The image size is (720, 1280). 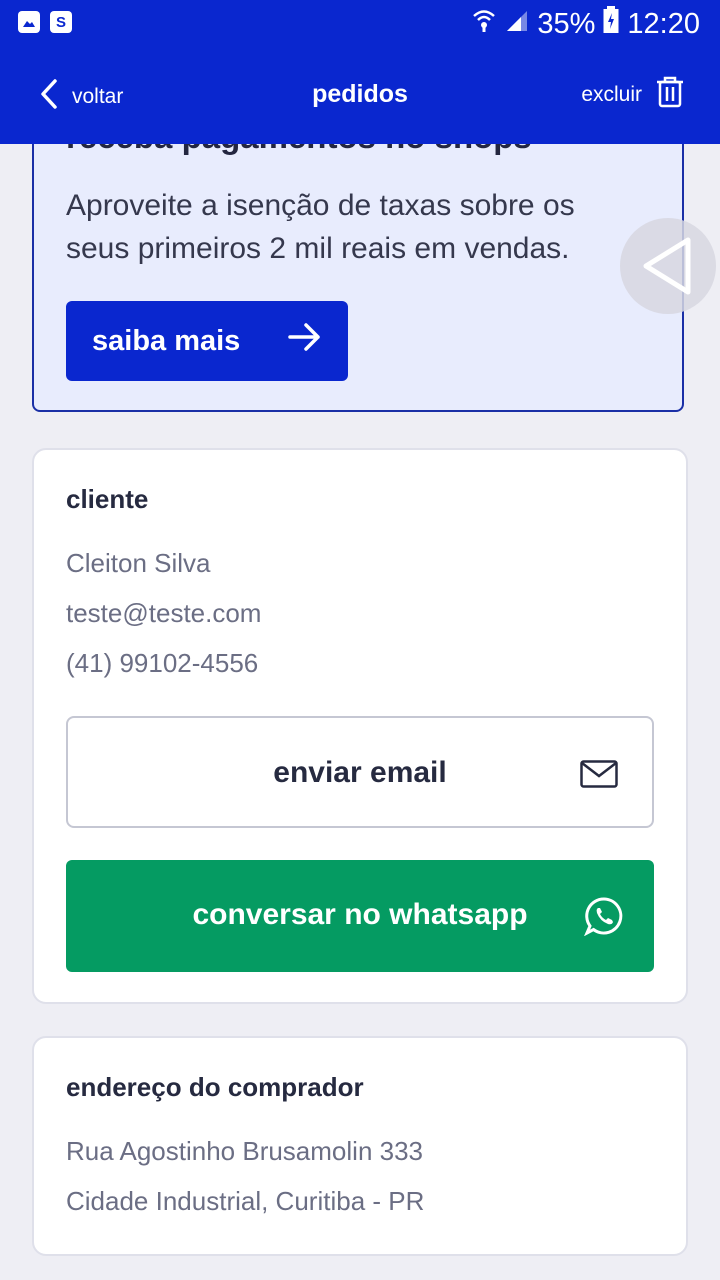 I want to click on status-bar: S 35% 12:20, so click(x=360, y=24).